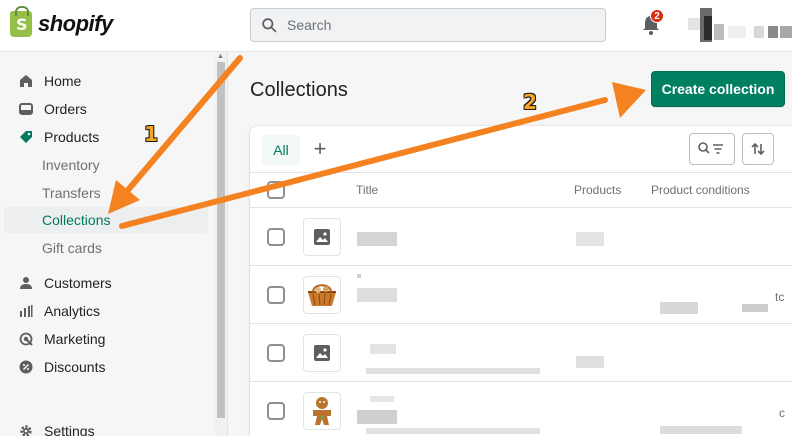 The image size is (792, 436). What do you see at coordinates (276, 190) in the screenshot?
I see `select-all-checkbox` at bounding box center [276, 190].